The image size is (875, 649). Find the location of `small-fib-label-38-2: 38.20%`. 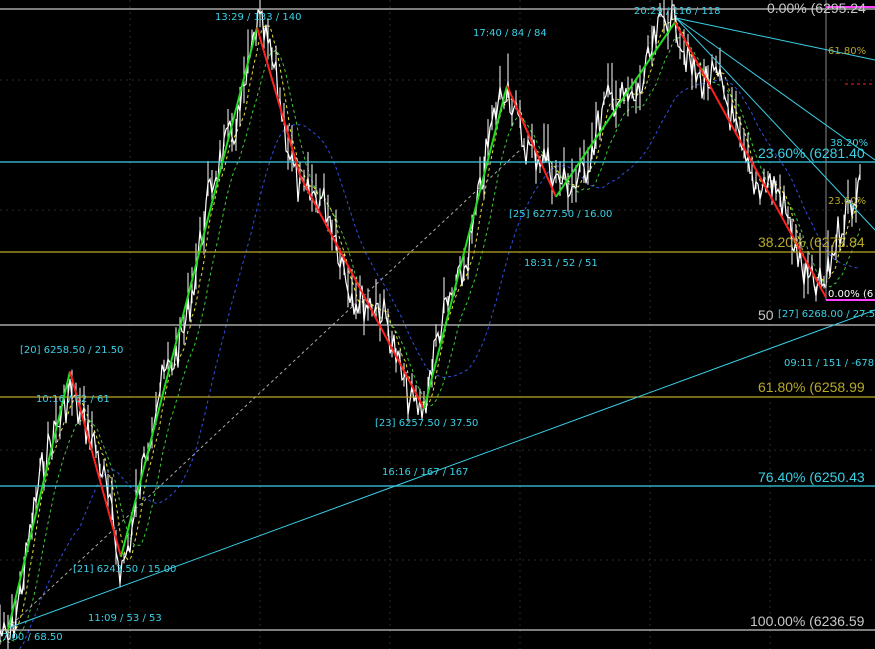

small-fib-label-38-2: 38.20% is located at coordinates (849, 143).